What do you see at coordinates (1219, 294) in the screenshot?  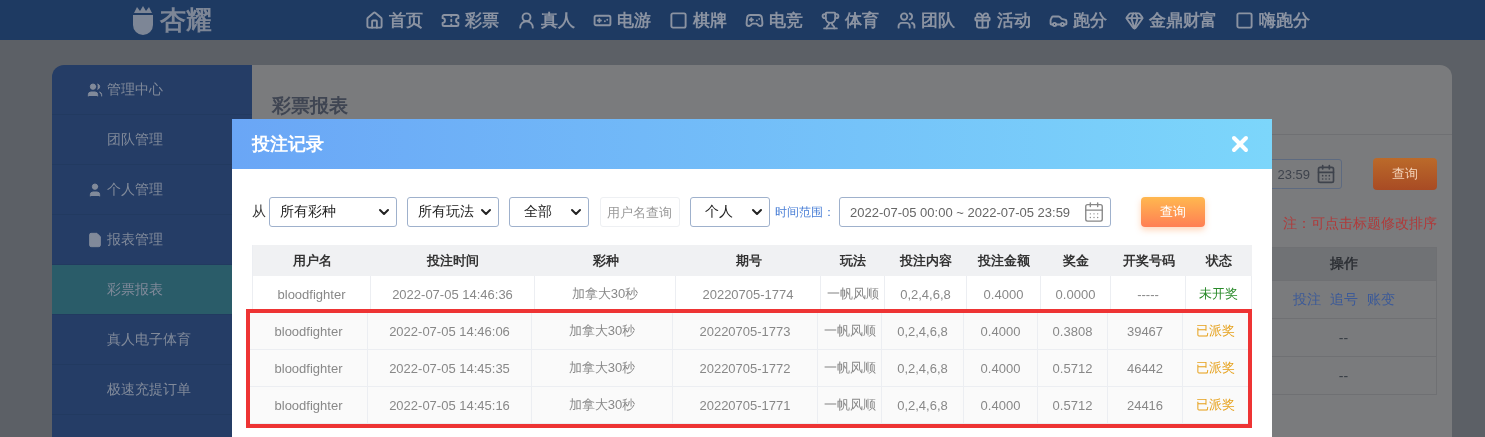 I see `status-cell: 未开奖` at bounding box center [1219, 294].